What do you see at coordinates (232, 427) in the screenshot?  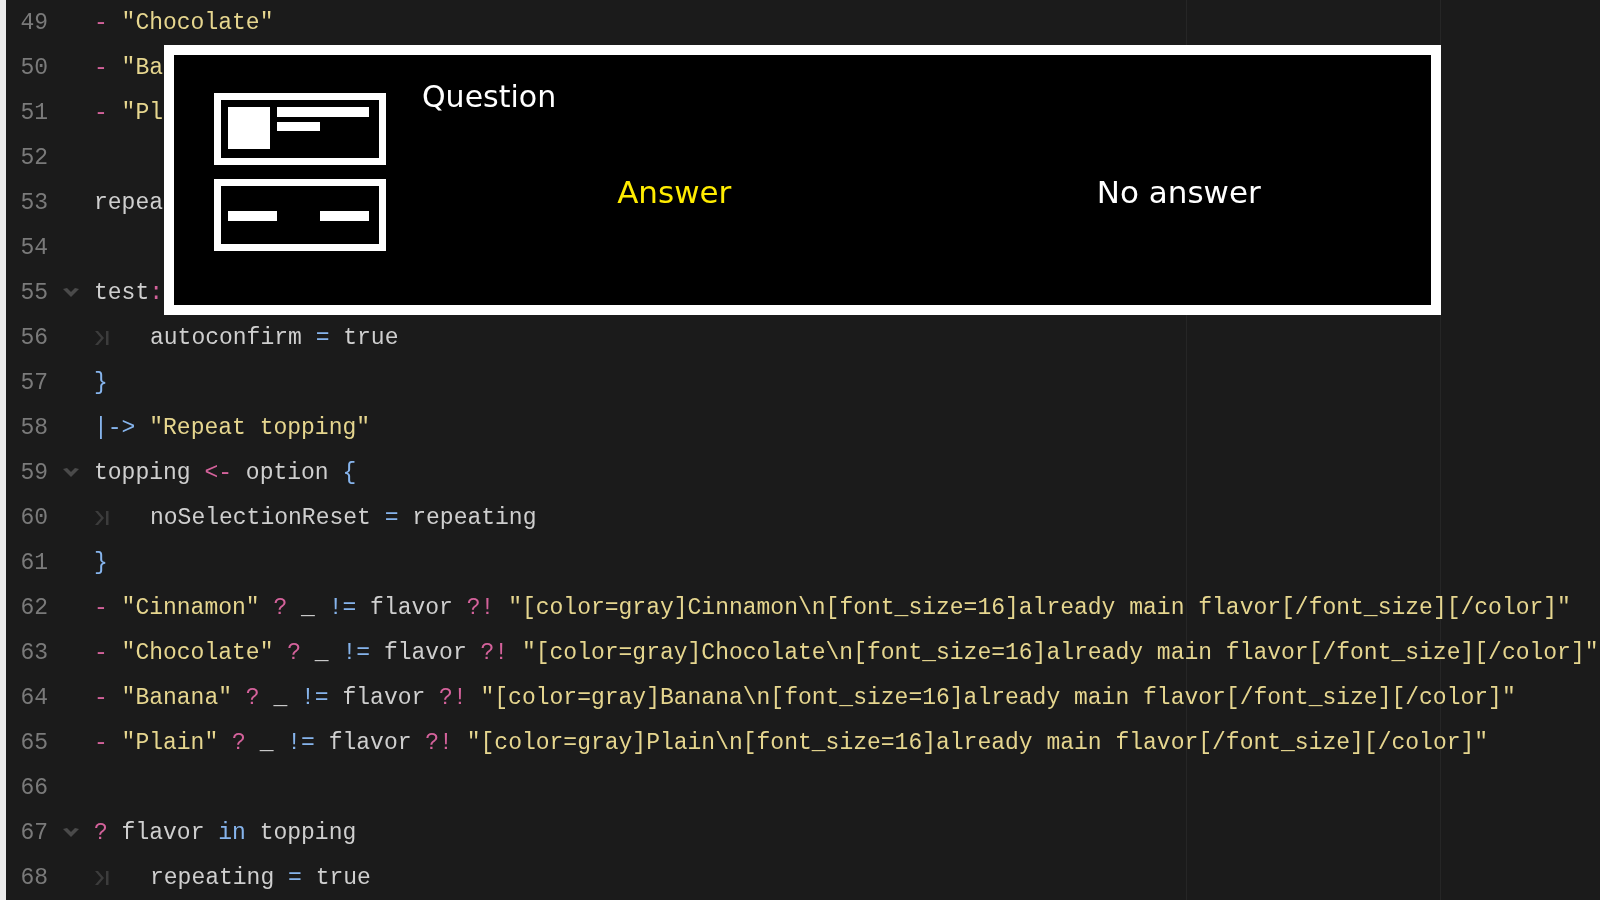 I see `code-line: |-> "Repeat topping"` at bounding box center [232, 427].